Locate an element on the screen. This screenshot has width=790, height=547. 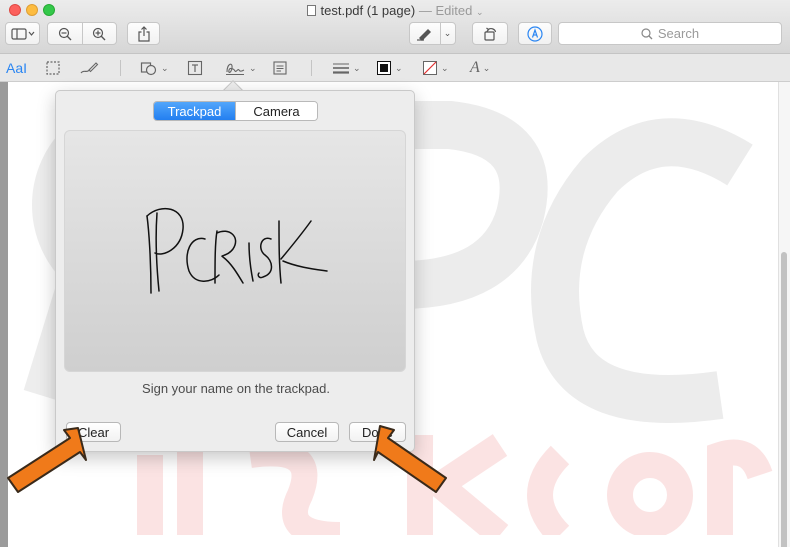
window-title: test.pdf (1 page) — Edited ⌄ is located at coordinates (395, 10).